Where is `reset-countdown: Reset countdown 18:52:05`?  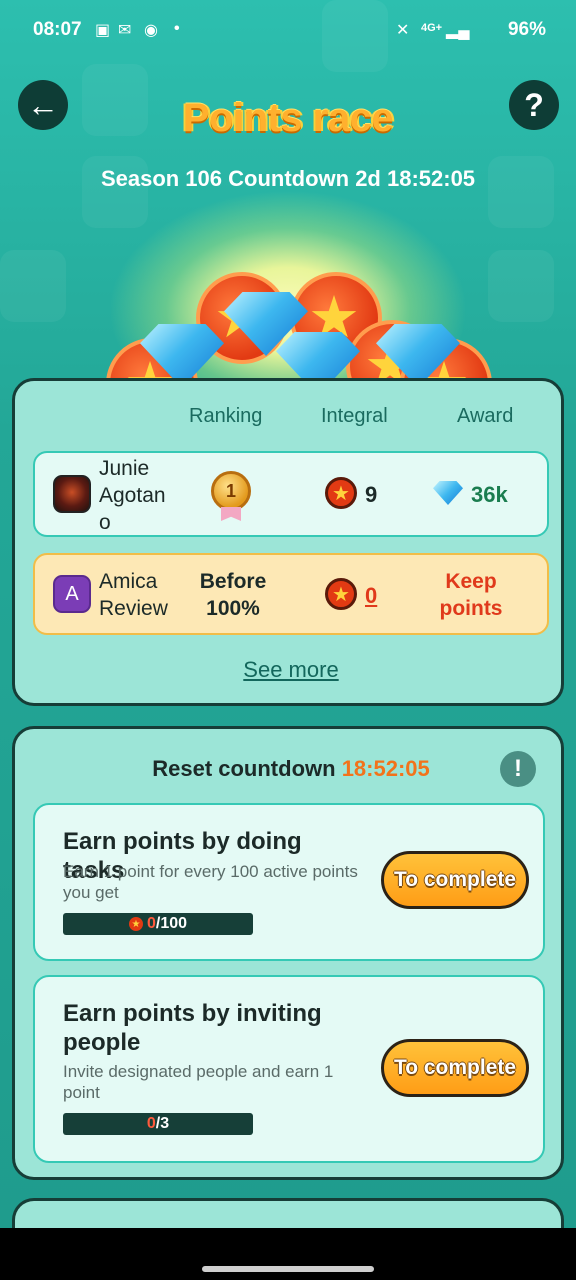
reset-countdown: Reset countdown 18:52:05 is located at coordinates (291, 769).